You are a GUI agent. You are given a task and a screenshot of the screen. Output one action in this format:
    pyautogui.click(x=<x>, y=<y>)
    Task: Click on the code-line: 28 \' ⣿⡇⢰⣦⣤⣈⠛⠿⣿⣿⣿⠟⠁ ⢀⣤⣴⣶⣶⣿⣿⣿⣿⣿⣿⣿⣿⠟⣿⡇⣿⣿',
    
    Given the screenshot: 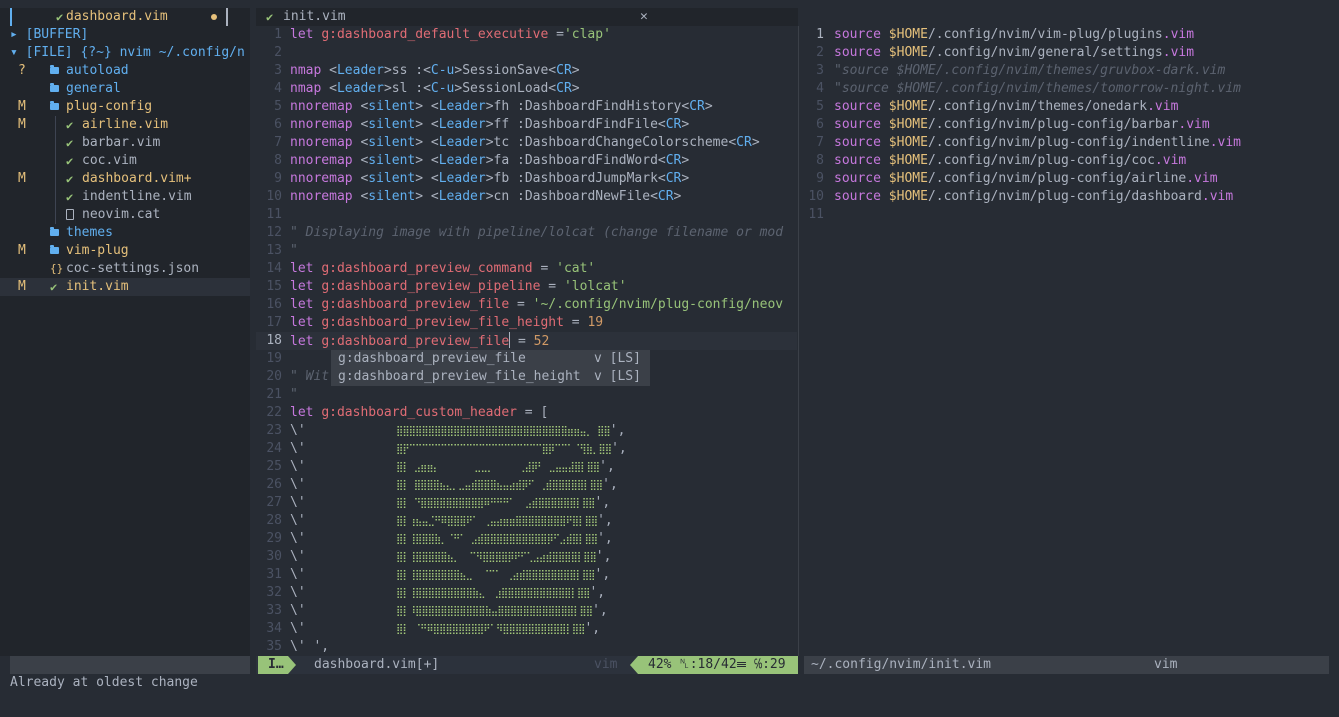 What is the action you would take?
    pyautogui.click(x=526, y=521)
    